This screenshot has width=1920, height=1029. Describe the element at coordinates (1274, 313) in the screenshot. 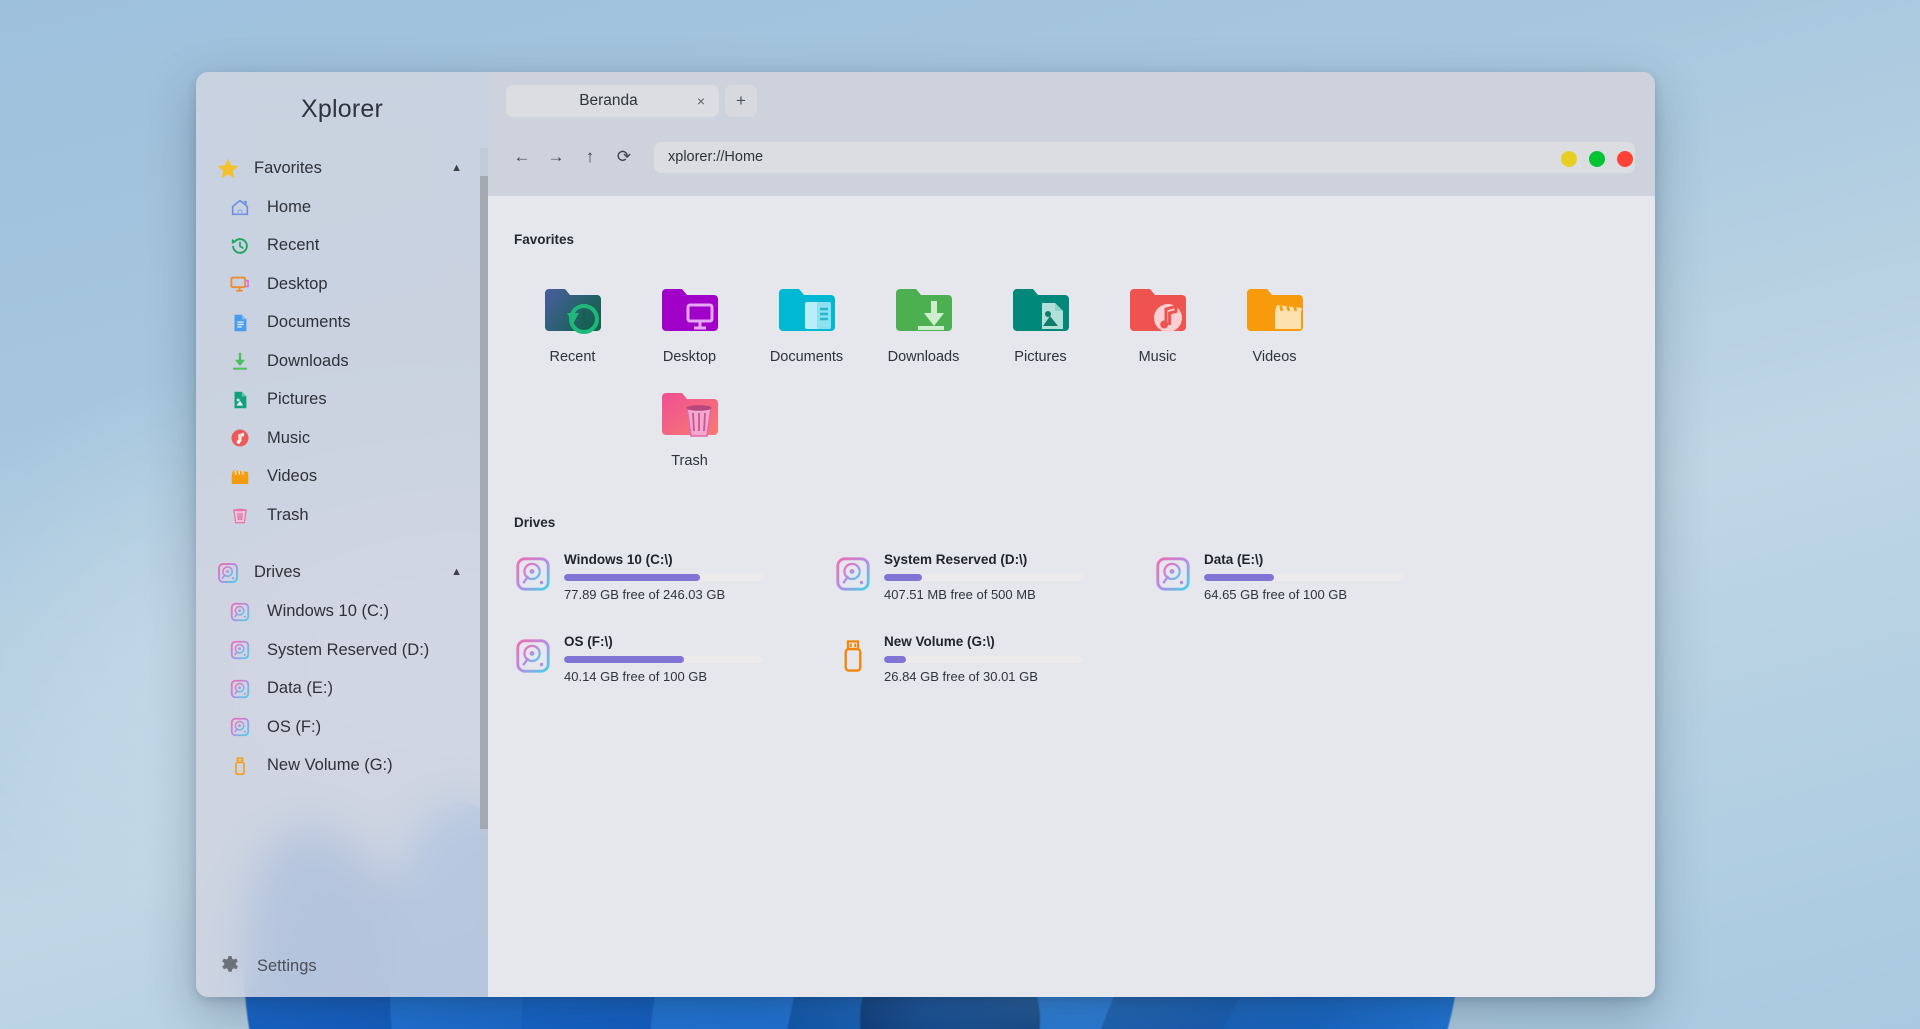

I see `favorite-item-videos: Videos` at that location.